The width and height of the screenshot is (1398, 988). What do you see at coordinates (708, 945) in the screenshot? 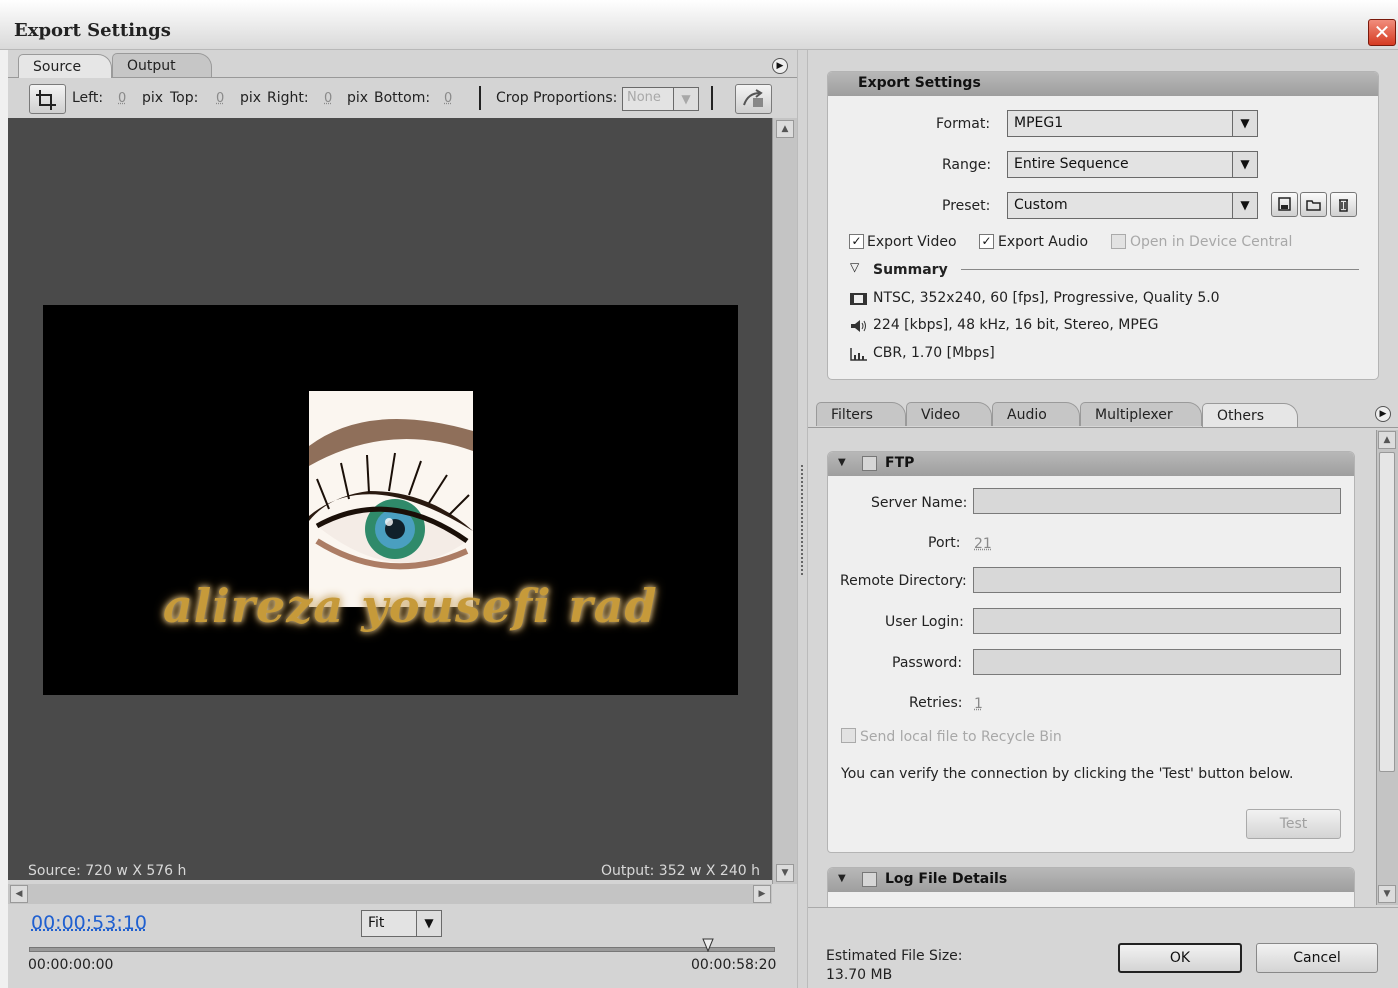
I see `playhead-handle` at bounding box center [708, 945].